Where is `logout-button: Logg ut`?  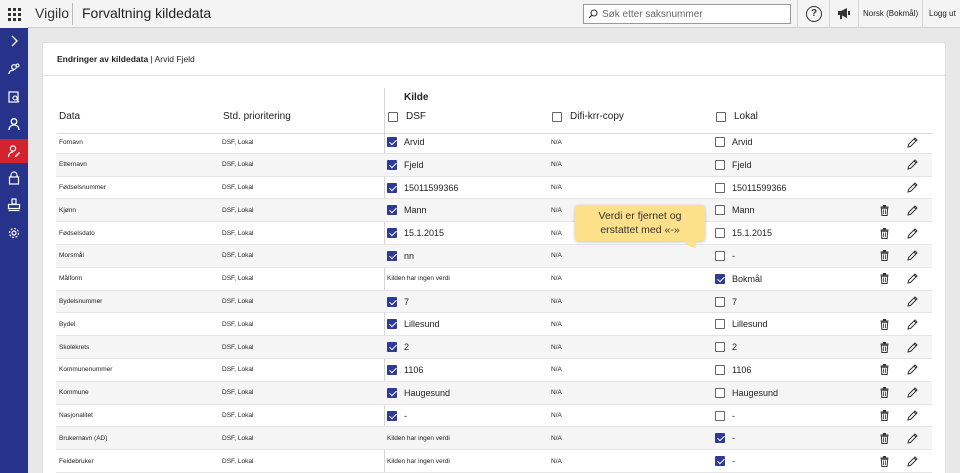 logout-button: Logg ut is located at coordinates (942, 13).